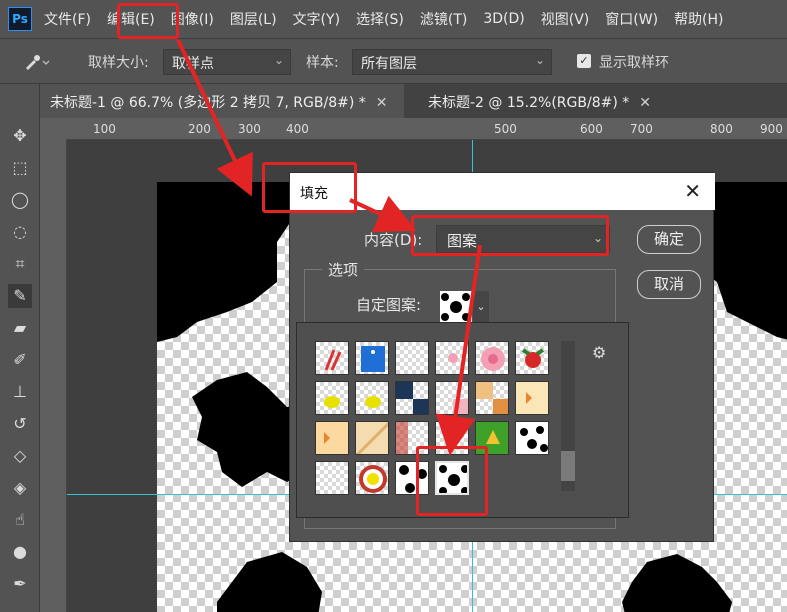 This screenshot has height=612, width=787. I want to click on pattern-swatch-strawberry, so click(532, 358).